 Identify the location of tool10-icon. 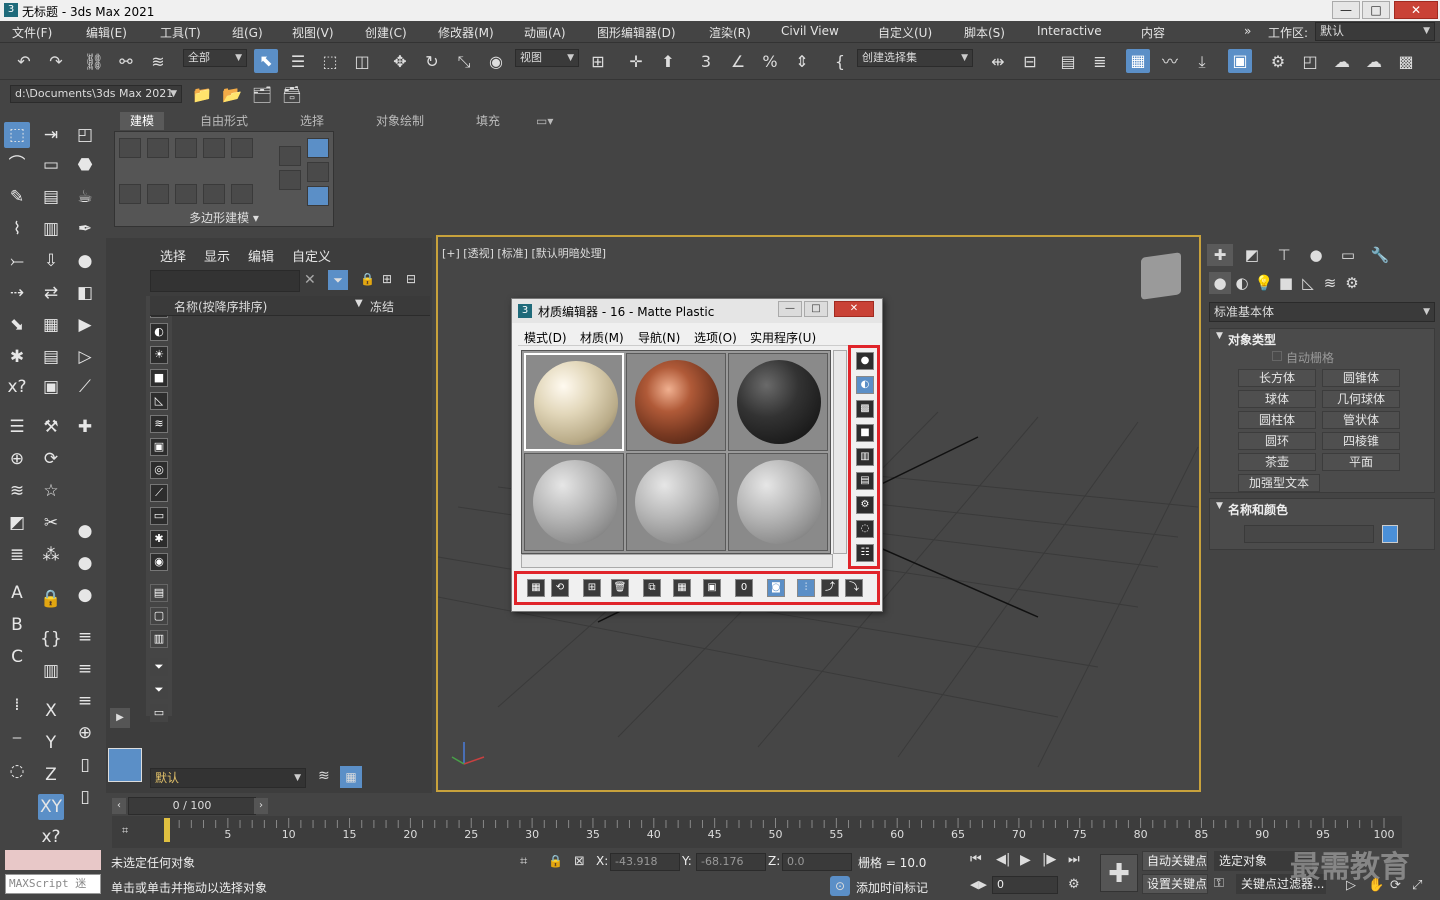
(318, 196).